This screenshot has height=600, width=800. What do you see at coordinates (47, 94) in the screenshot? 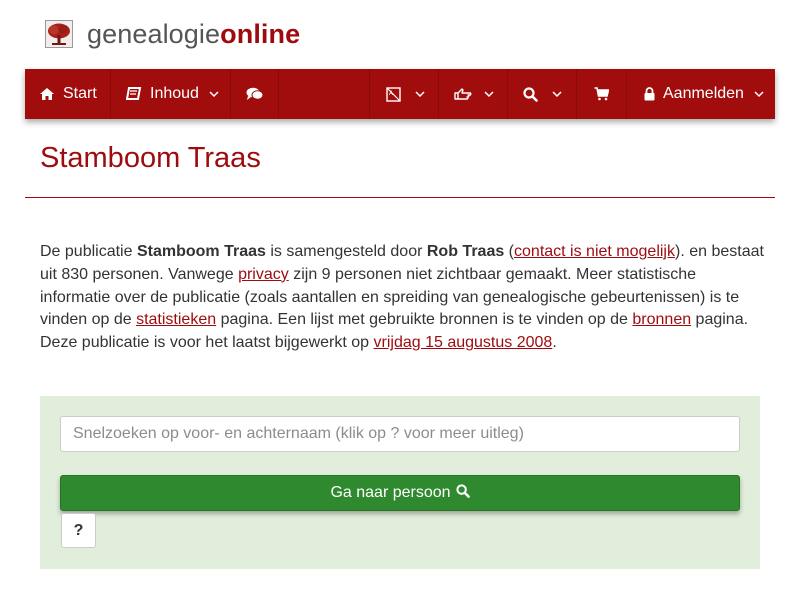
I see `home-icon` at bounding box center [47, 94].